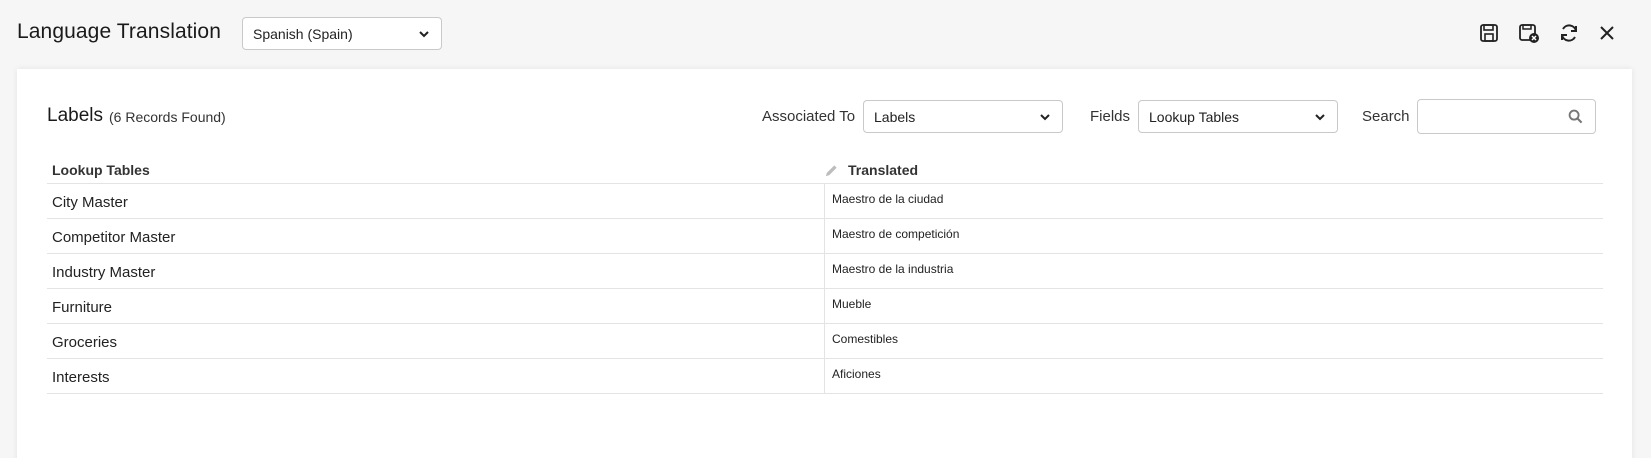 The width and height of the screenshot is (1651, 458). What do you see at coordinates (1110, 116) in the screenshot?
I see `fields-label: Fields` at bounding box center [1110, 116].